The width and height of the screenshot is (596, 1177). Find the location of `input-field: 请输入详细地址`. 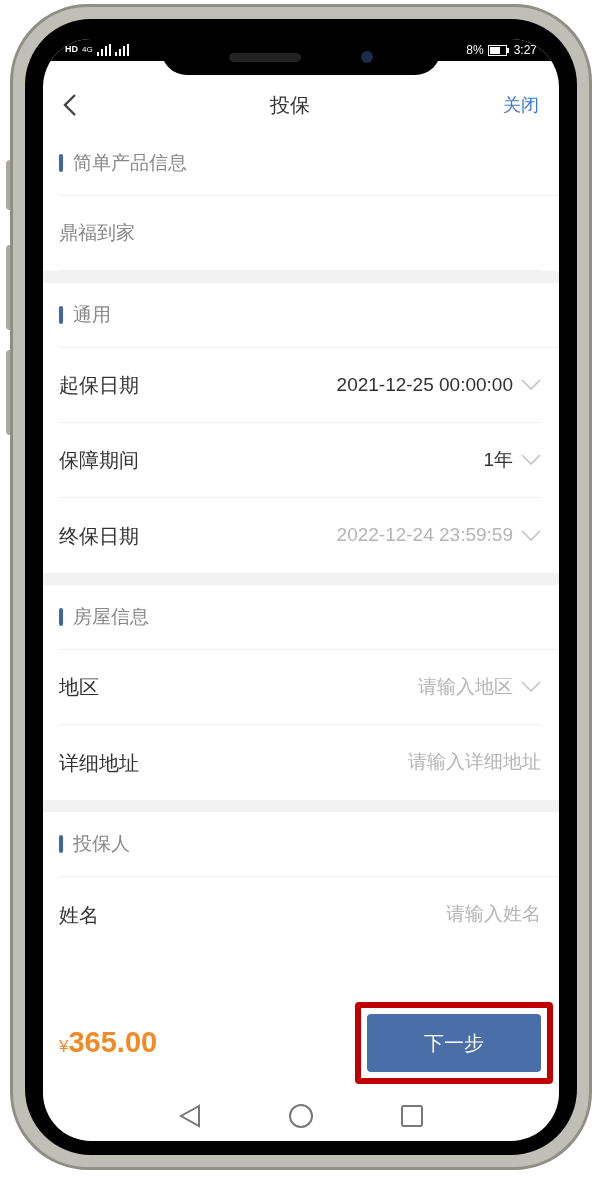

input-field: 请输入详细地址 is located at coordinates (431, 762).